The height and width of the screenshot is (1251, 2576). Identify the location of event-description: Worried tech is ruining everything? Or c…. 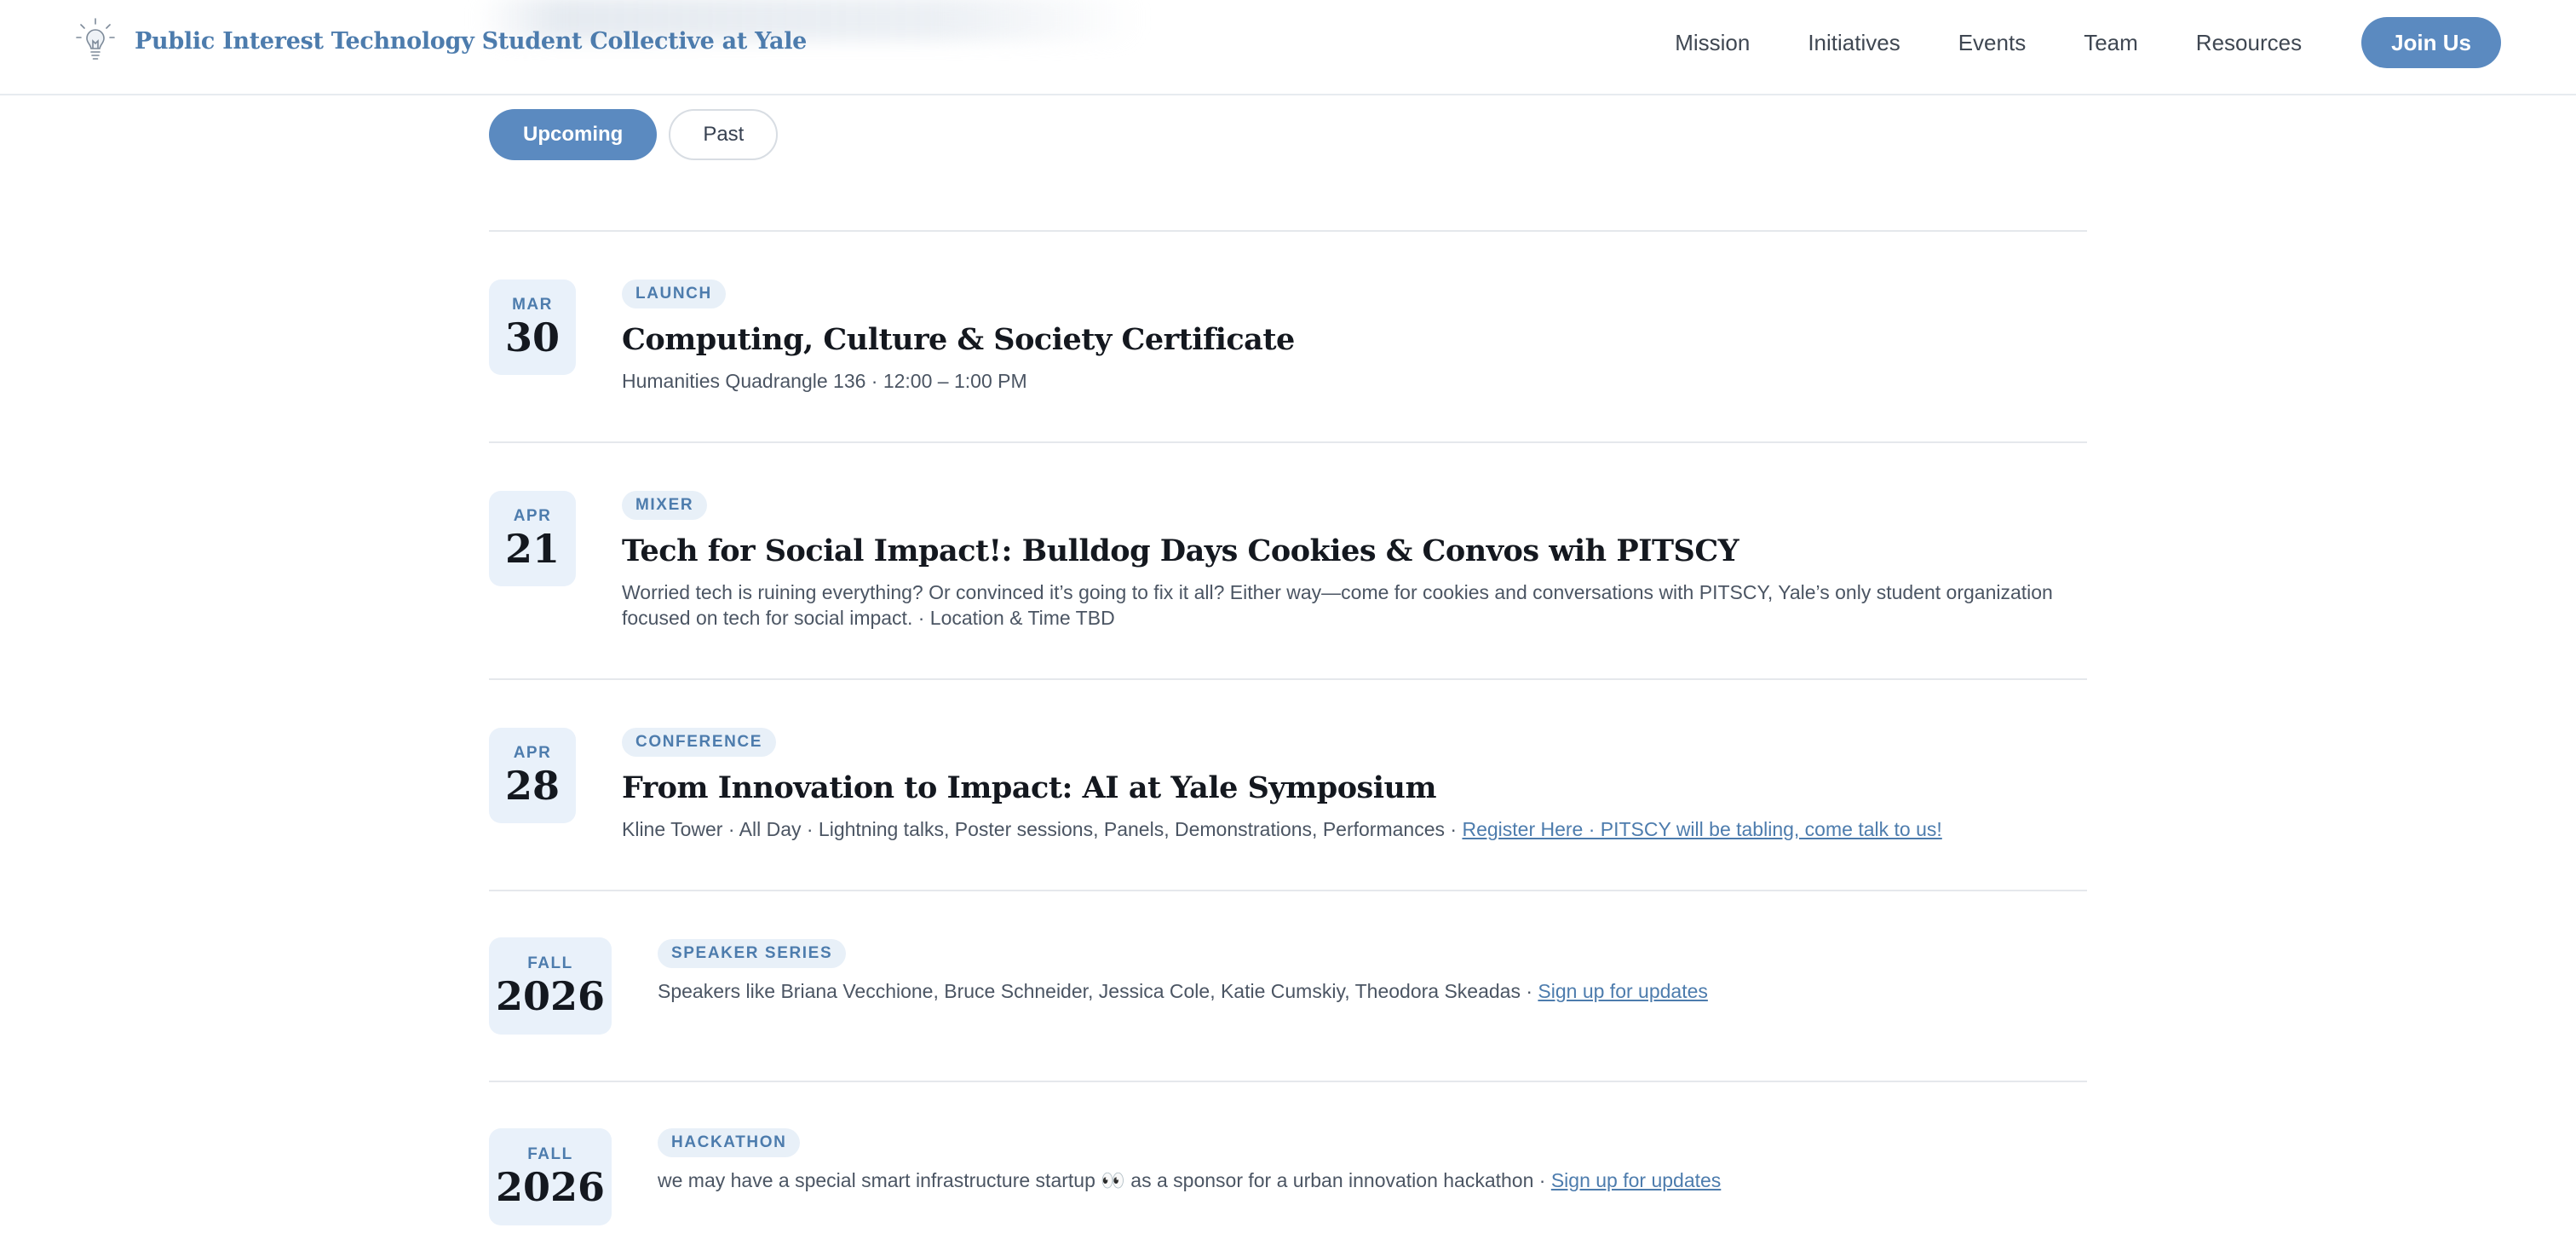
(1337, 605).